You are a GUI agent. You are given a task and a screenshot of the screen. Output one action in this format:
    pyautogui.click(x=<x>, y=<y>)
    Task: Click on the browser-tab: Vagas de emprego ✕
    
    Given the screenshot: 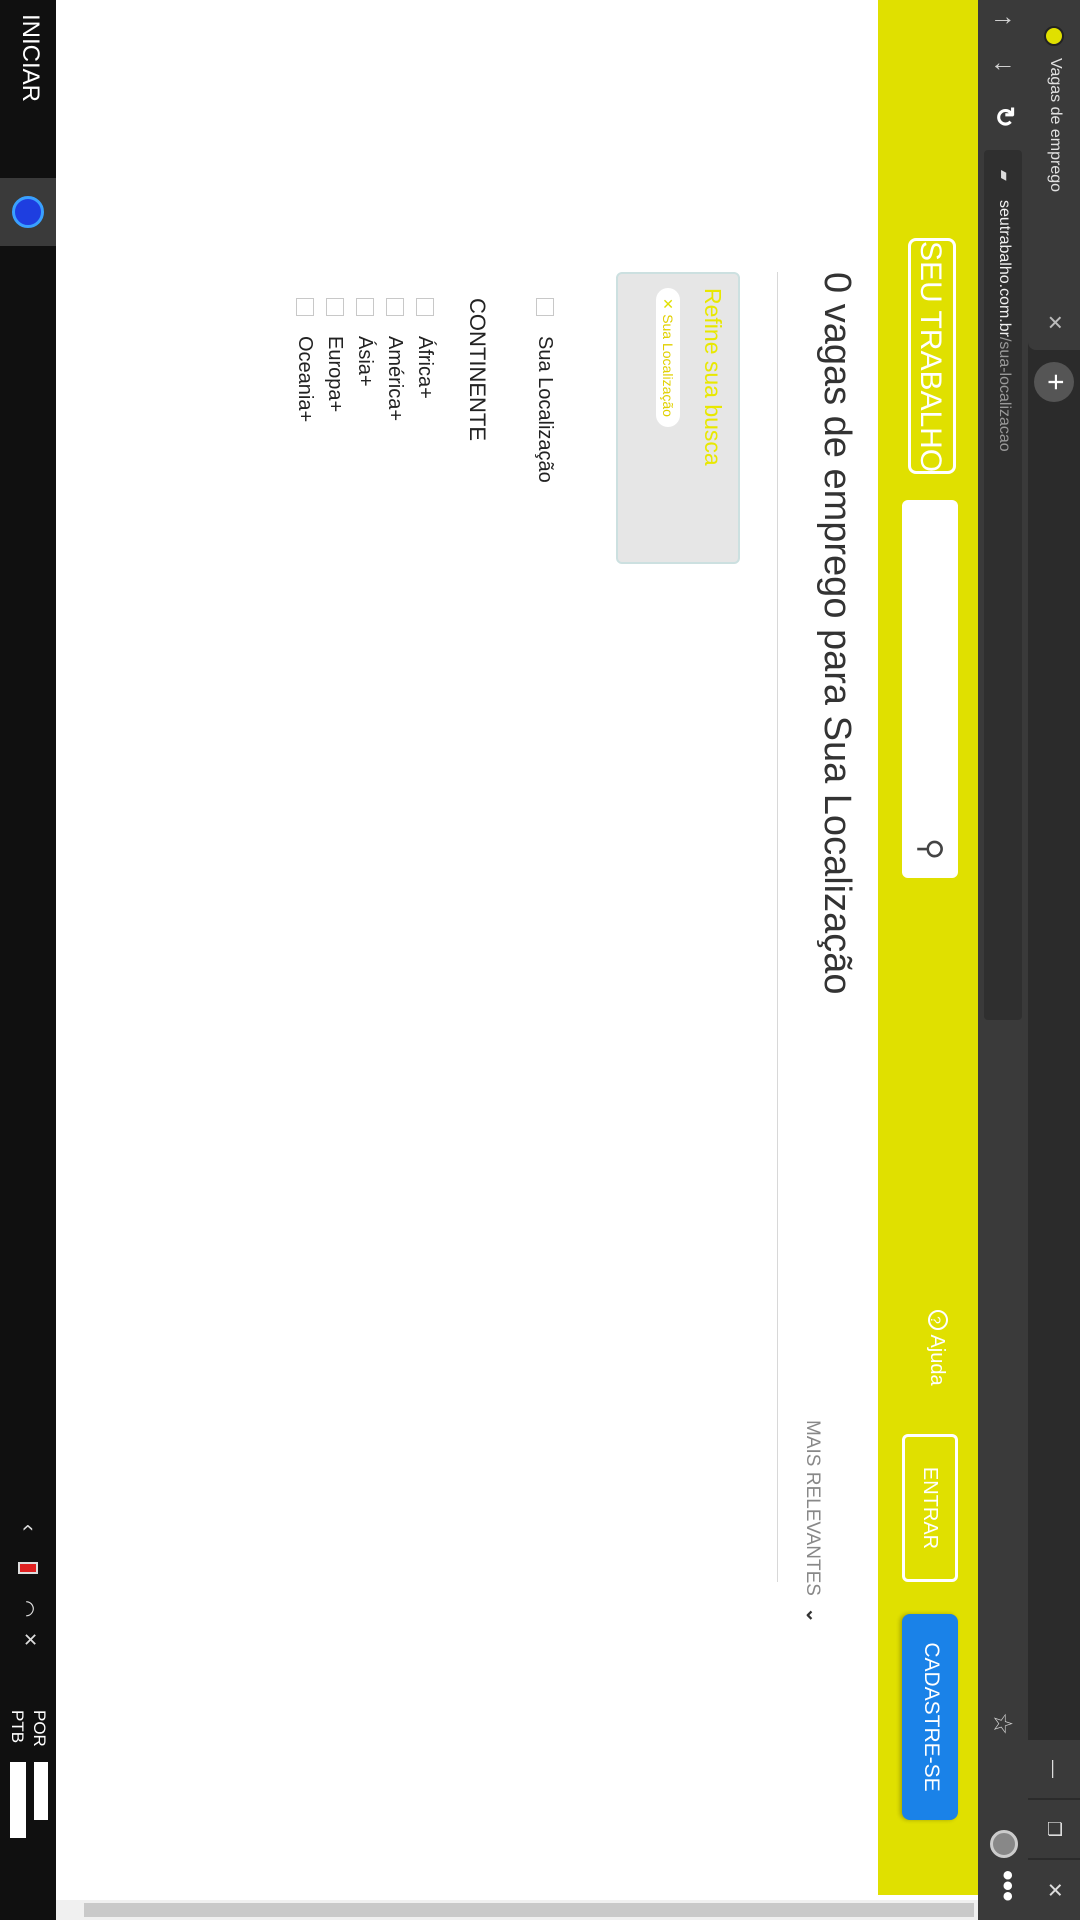 What is the action you would take?
    pyautogui.click(x=1054, y=175)
    